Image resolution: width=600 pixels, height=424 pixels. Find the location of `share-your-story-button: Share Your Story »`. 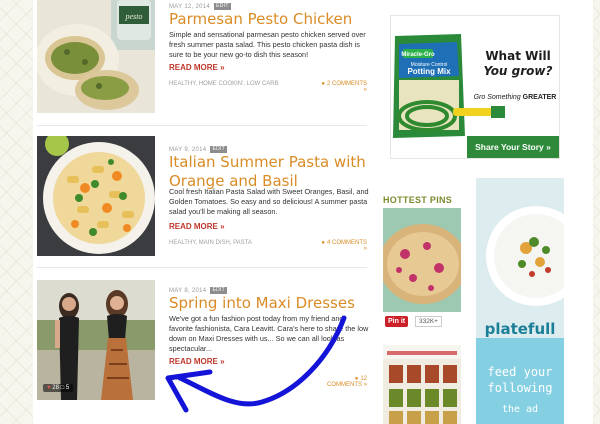

share-your-story-button: Share Your Story » is located at coordinates (513, 147).